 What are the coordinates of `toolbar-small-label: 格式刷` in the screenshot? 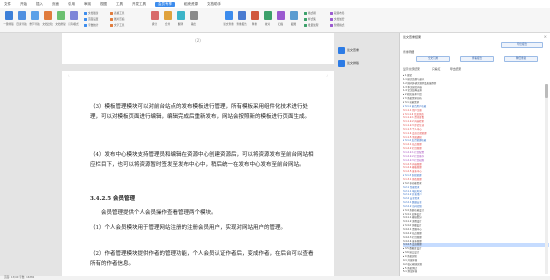 It's located at (312, 13).